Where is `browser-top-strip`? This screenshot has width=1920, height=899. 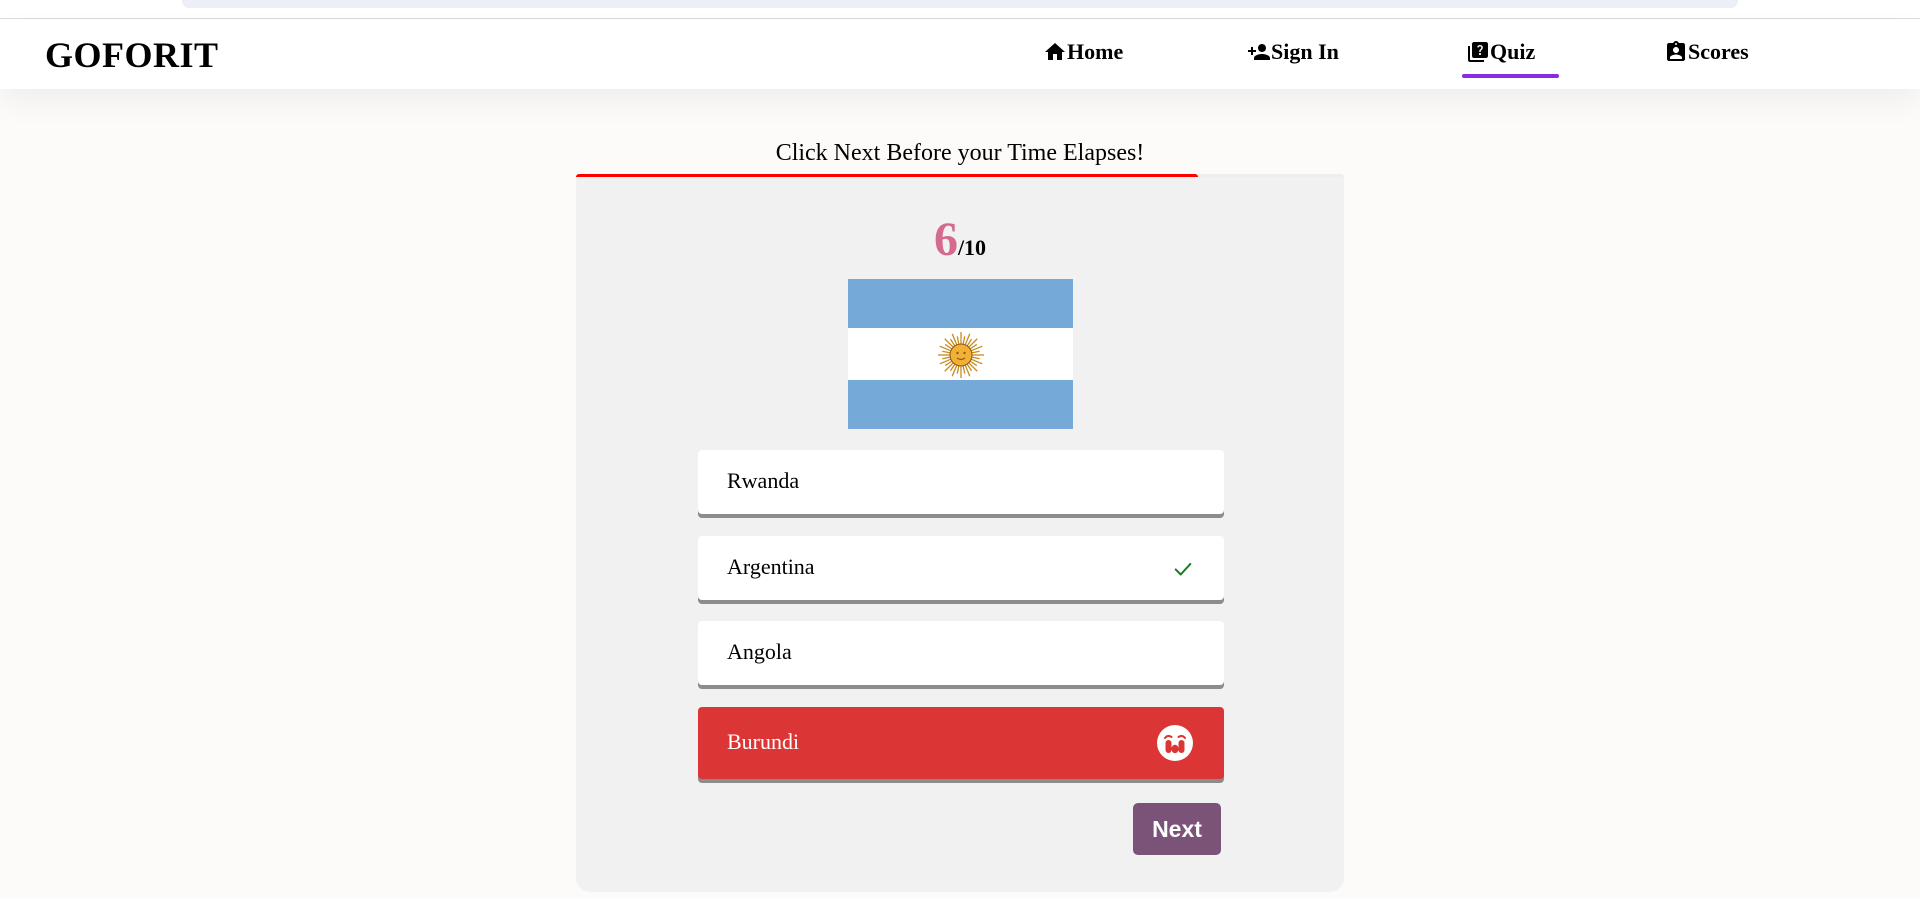
browser-top-strip is located at coordinates (960, 9).